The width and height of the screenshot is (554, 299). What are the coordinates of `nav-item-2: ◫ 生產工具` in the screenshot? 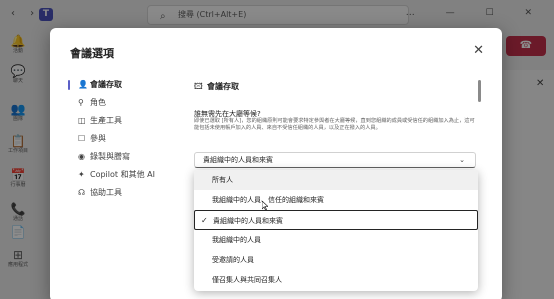 It's located at (125, 121).